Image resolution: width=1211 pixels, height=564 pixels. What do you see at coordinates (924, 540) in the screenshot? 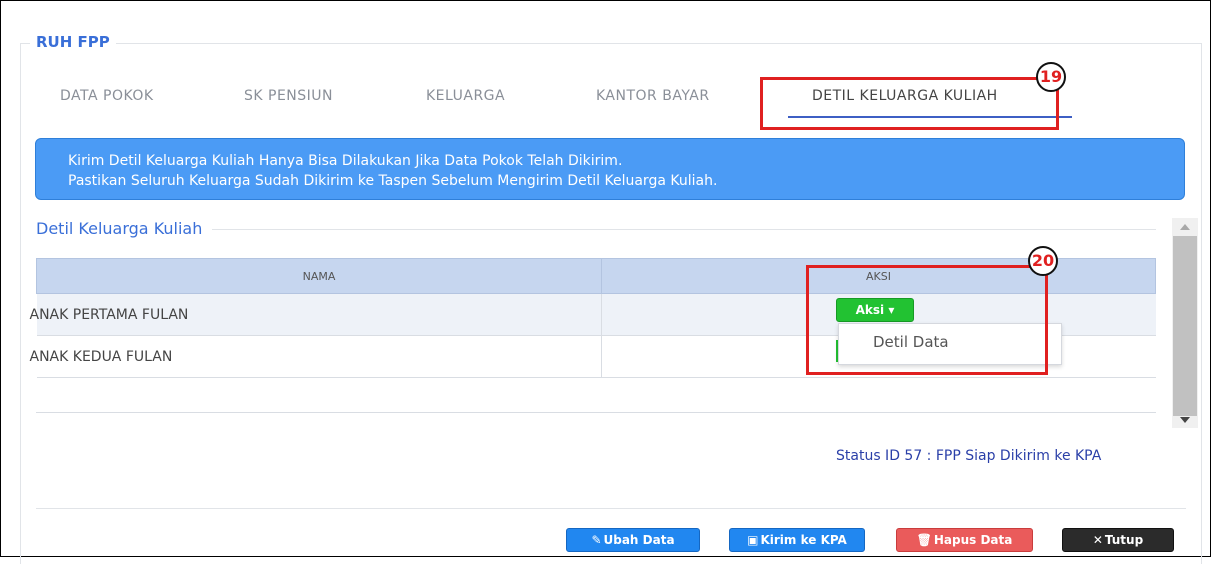
I see `trash-icon: 🗑` at bounding box center [924, 540].